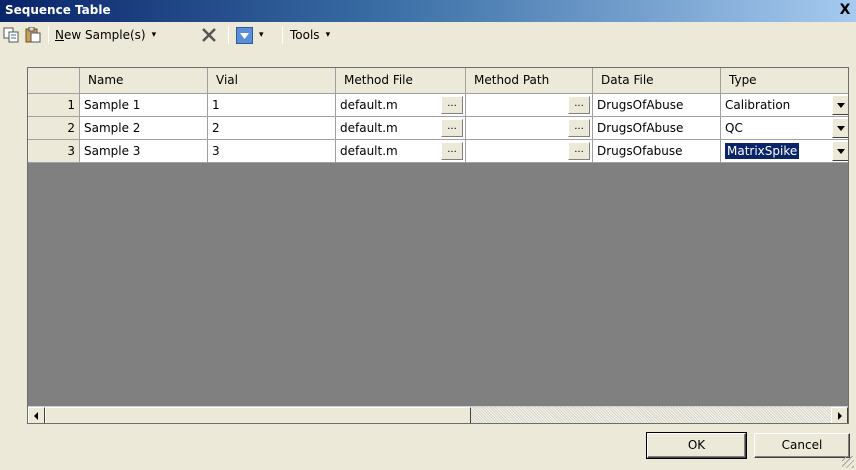 This screenshot has width=856, height=470. What do you see at coordinates (54, 151) in the screenshot?
I see `row-number: 3` at bounding box center [54, 151].